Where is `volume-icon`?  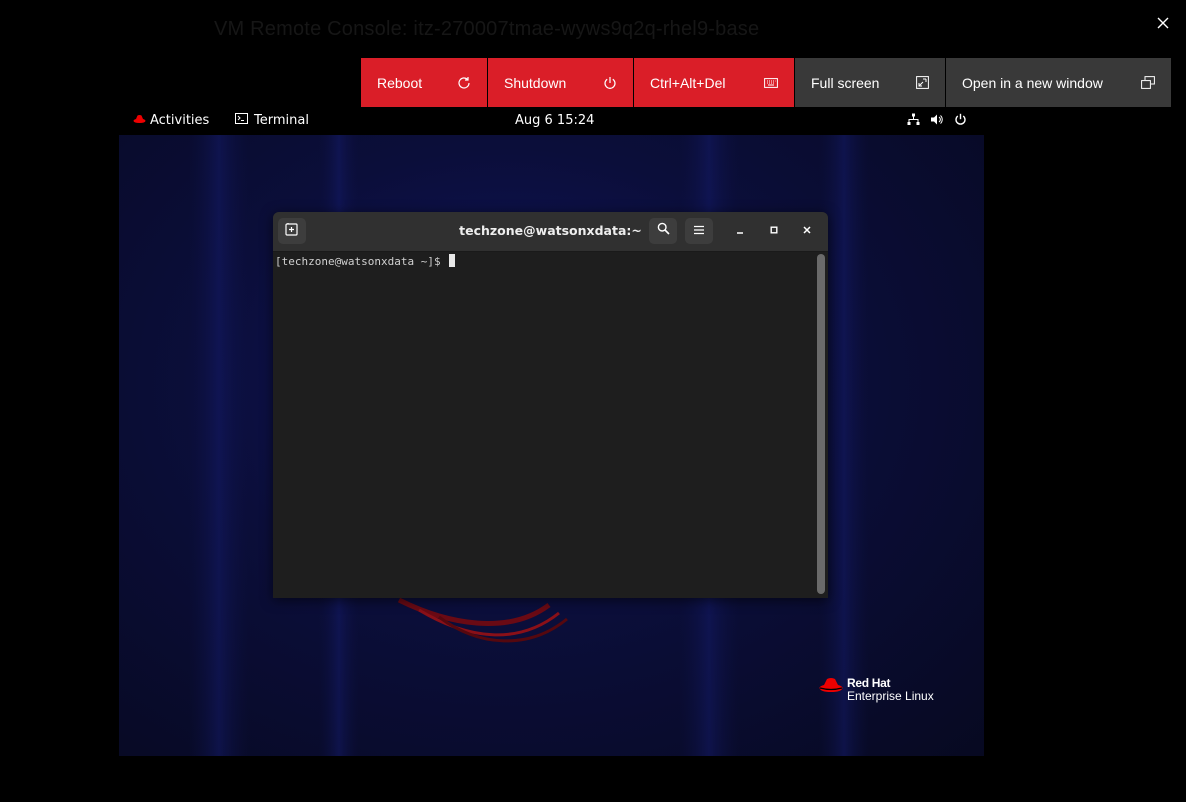 volume-icon is located at coordinates (937, 121).